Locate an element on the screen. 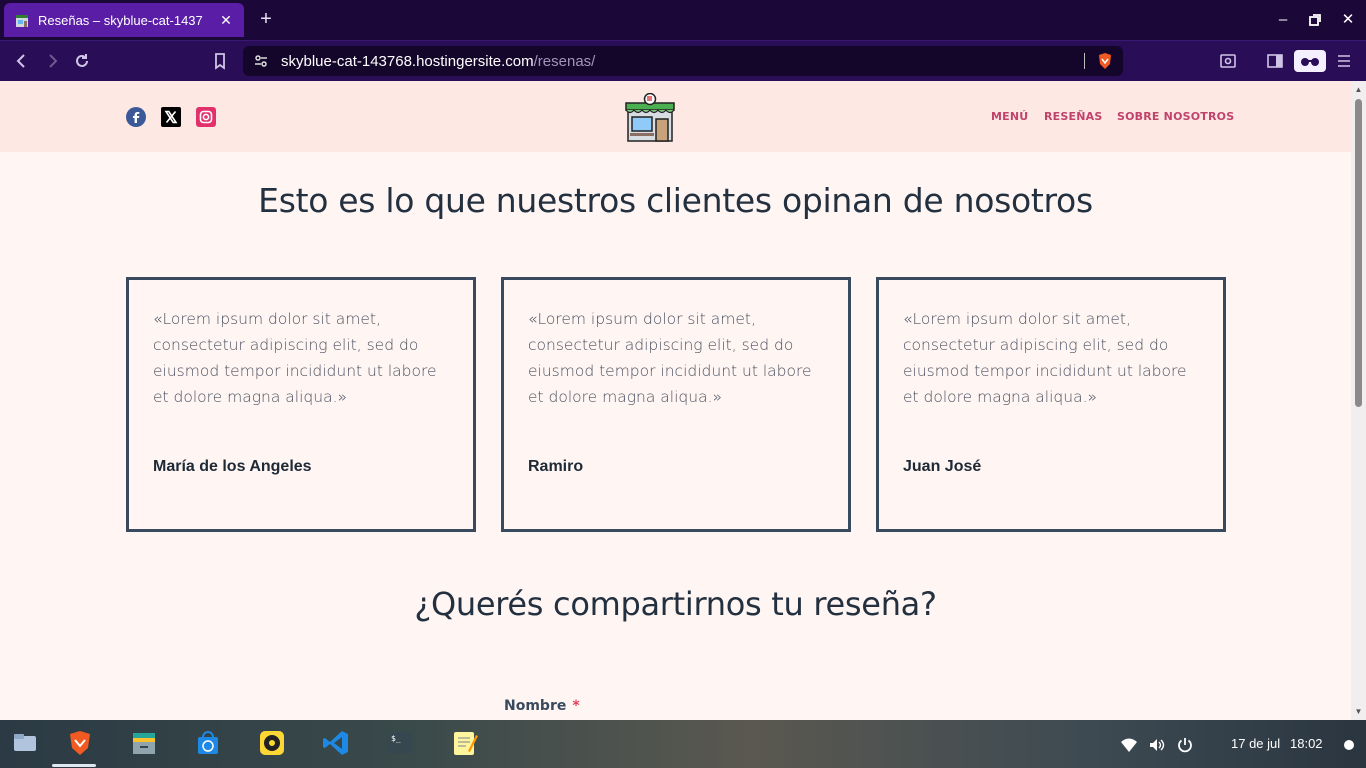  forward-icon is located at coordinates (52, 61).